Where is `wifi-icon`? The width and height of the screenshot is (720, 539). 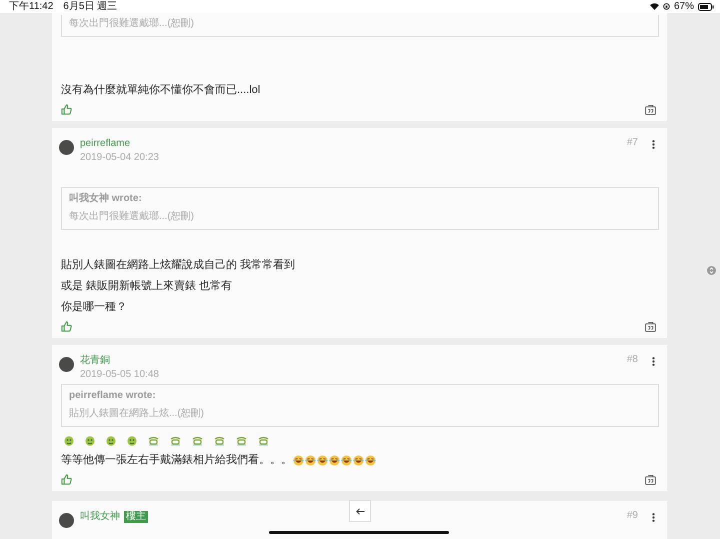
wifi-icon is located at coordinates (654, 6).